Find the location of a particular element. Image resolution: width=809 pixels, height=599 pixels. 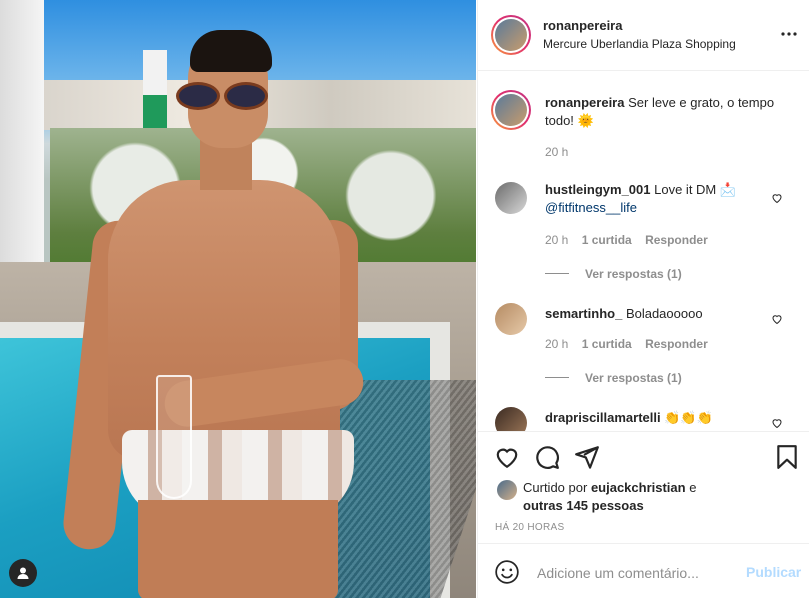

comment-1-likes: 1 curtida is located at coordinates (607, 240).